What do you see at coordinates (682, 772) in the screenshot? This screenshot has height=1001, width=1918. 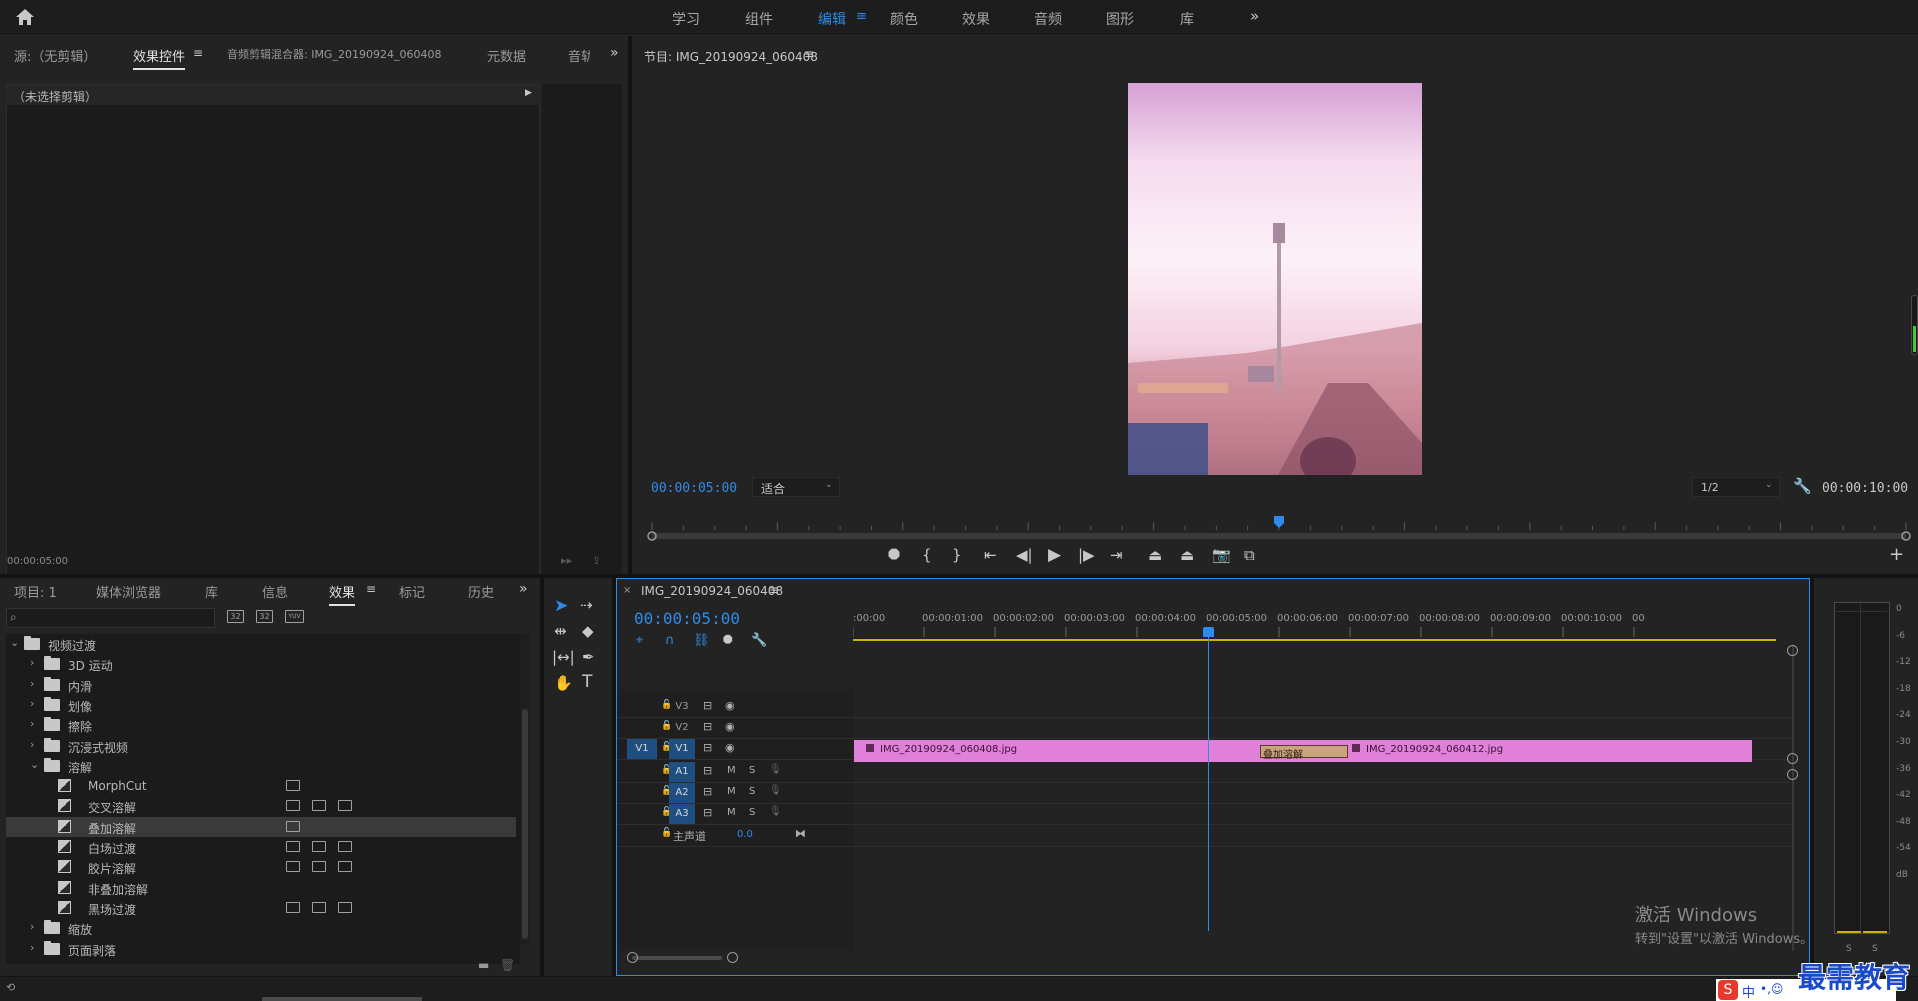 I see `track-target-a1: A1` at bounding box center [682, 772].